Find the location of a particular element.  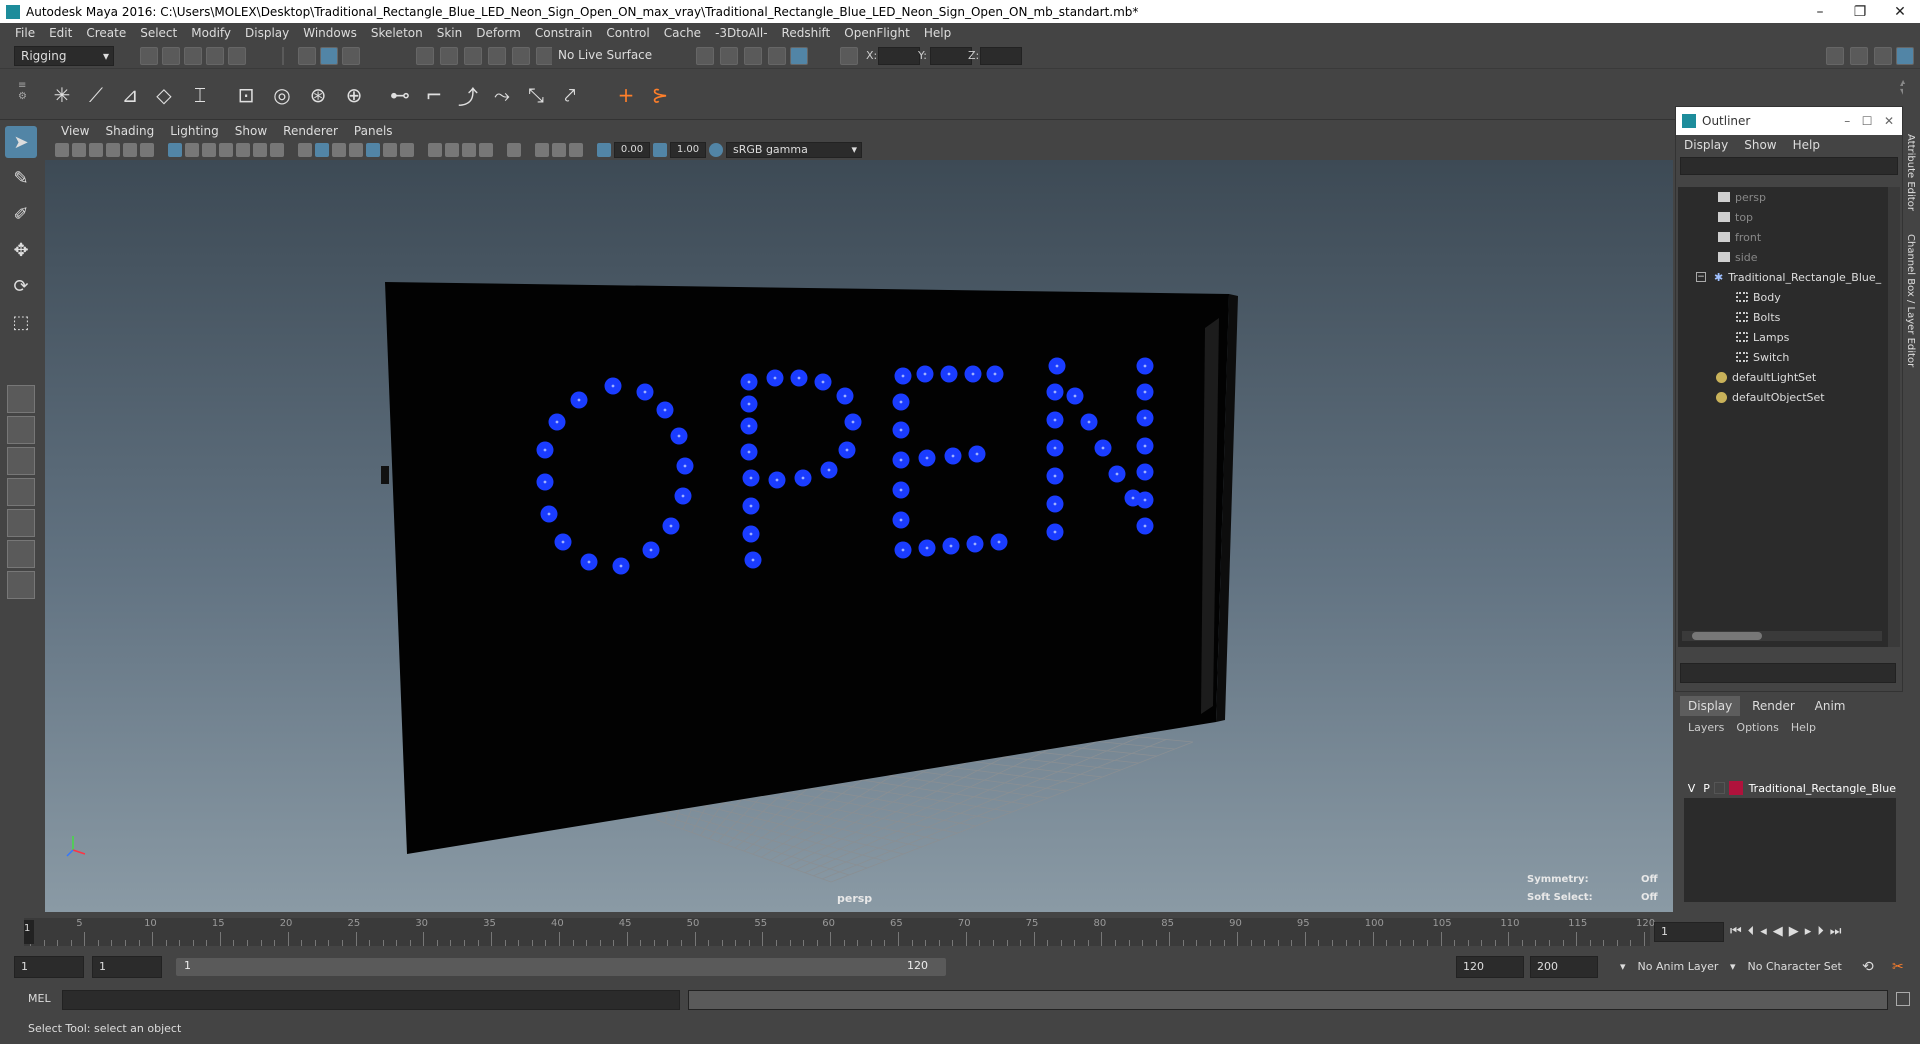

render-settings-icon is located at coordinates (705, 56).